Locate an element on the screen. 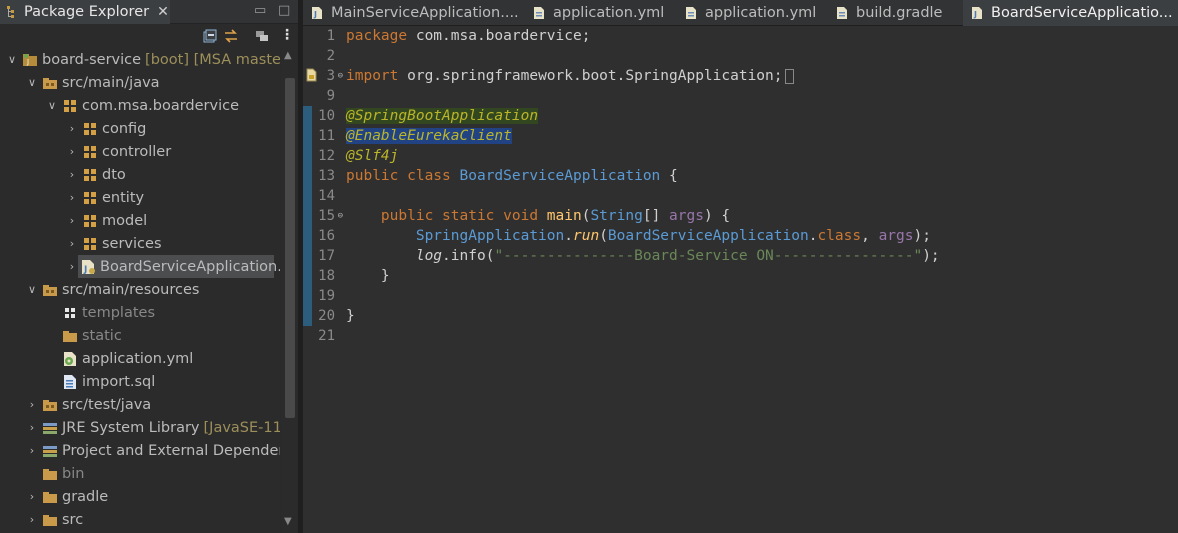 This screenshot has height=533, width=1178. maximize-icon: □ is located at coordinates (284, 10).